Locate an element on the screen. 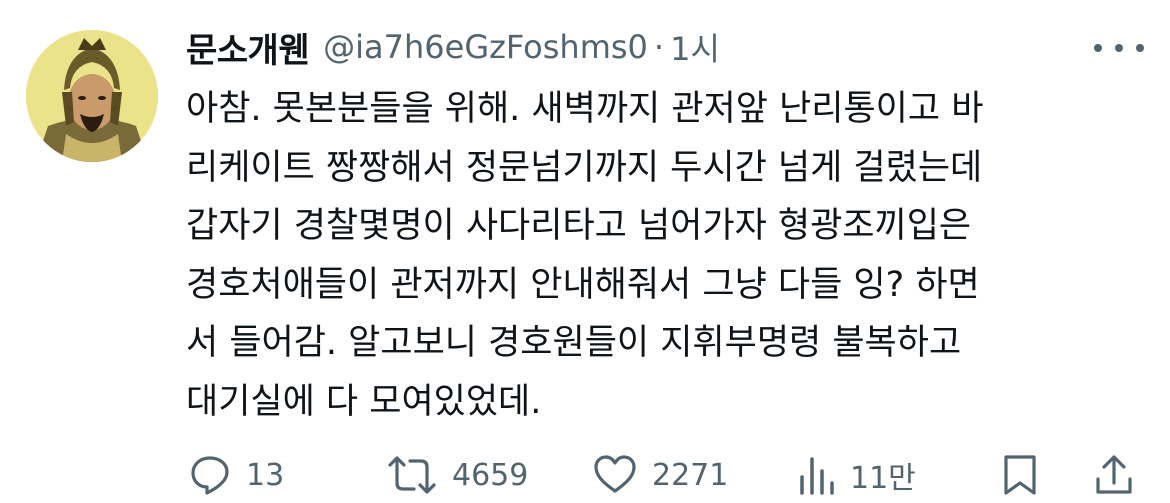  reply-count: 13 is located at coordinates (265, 475).